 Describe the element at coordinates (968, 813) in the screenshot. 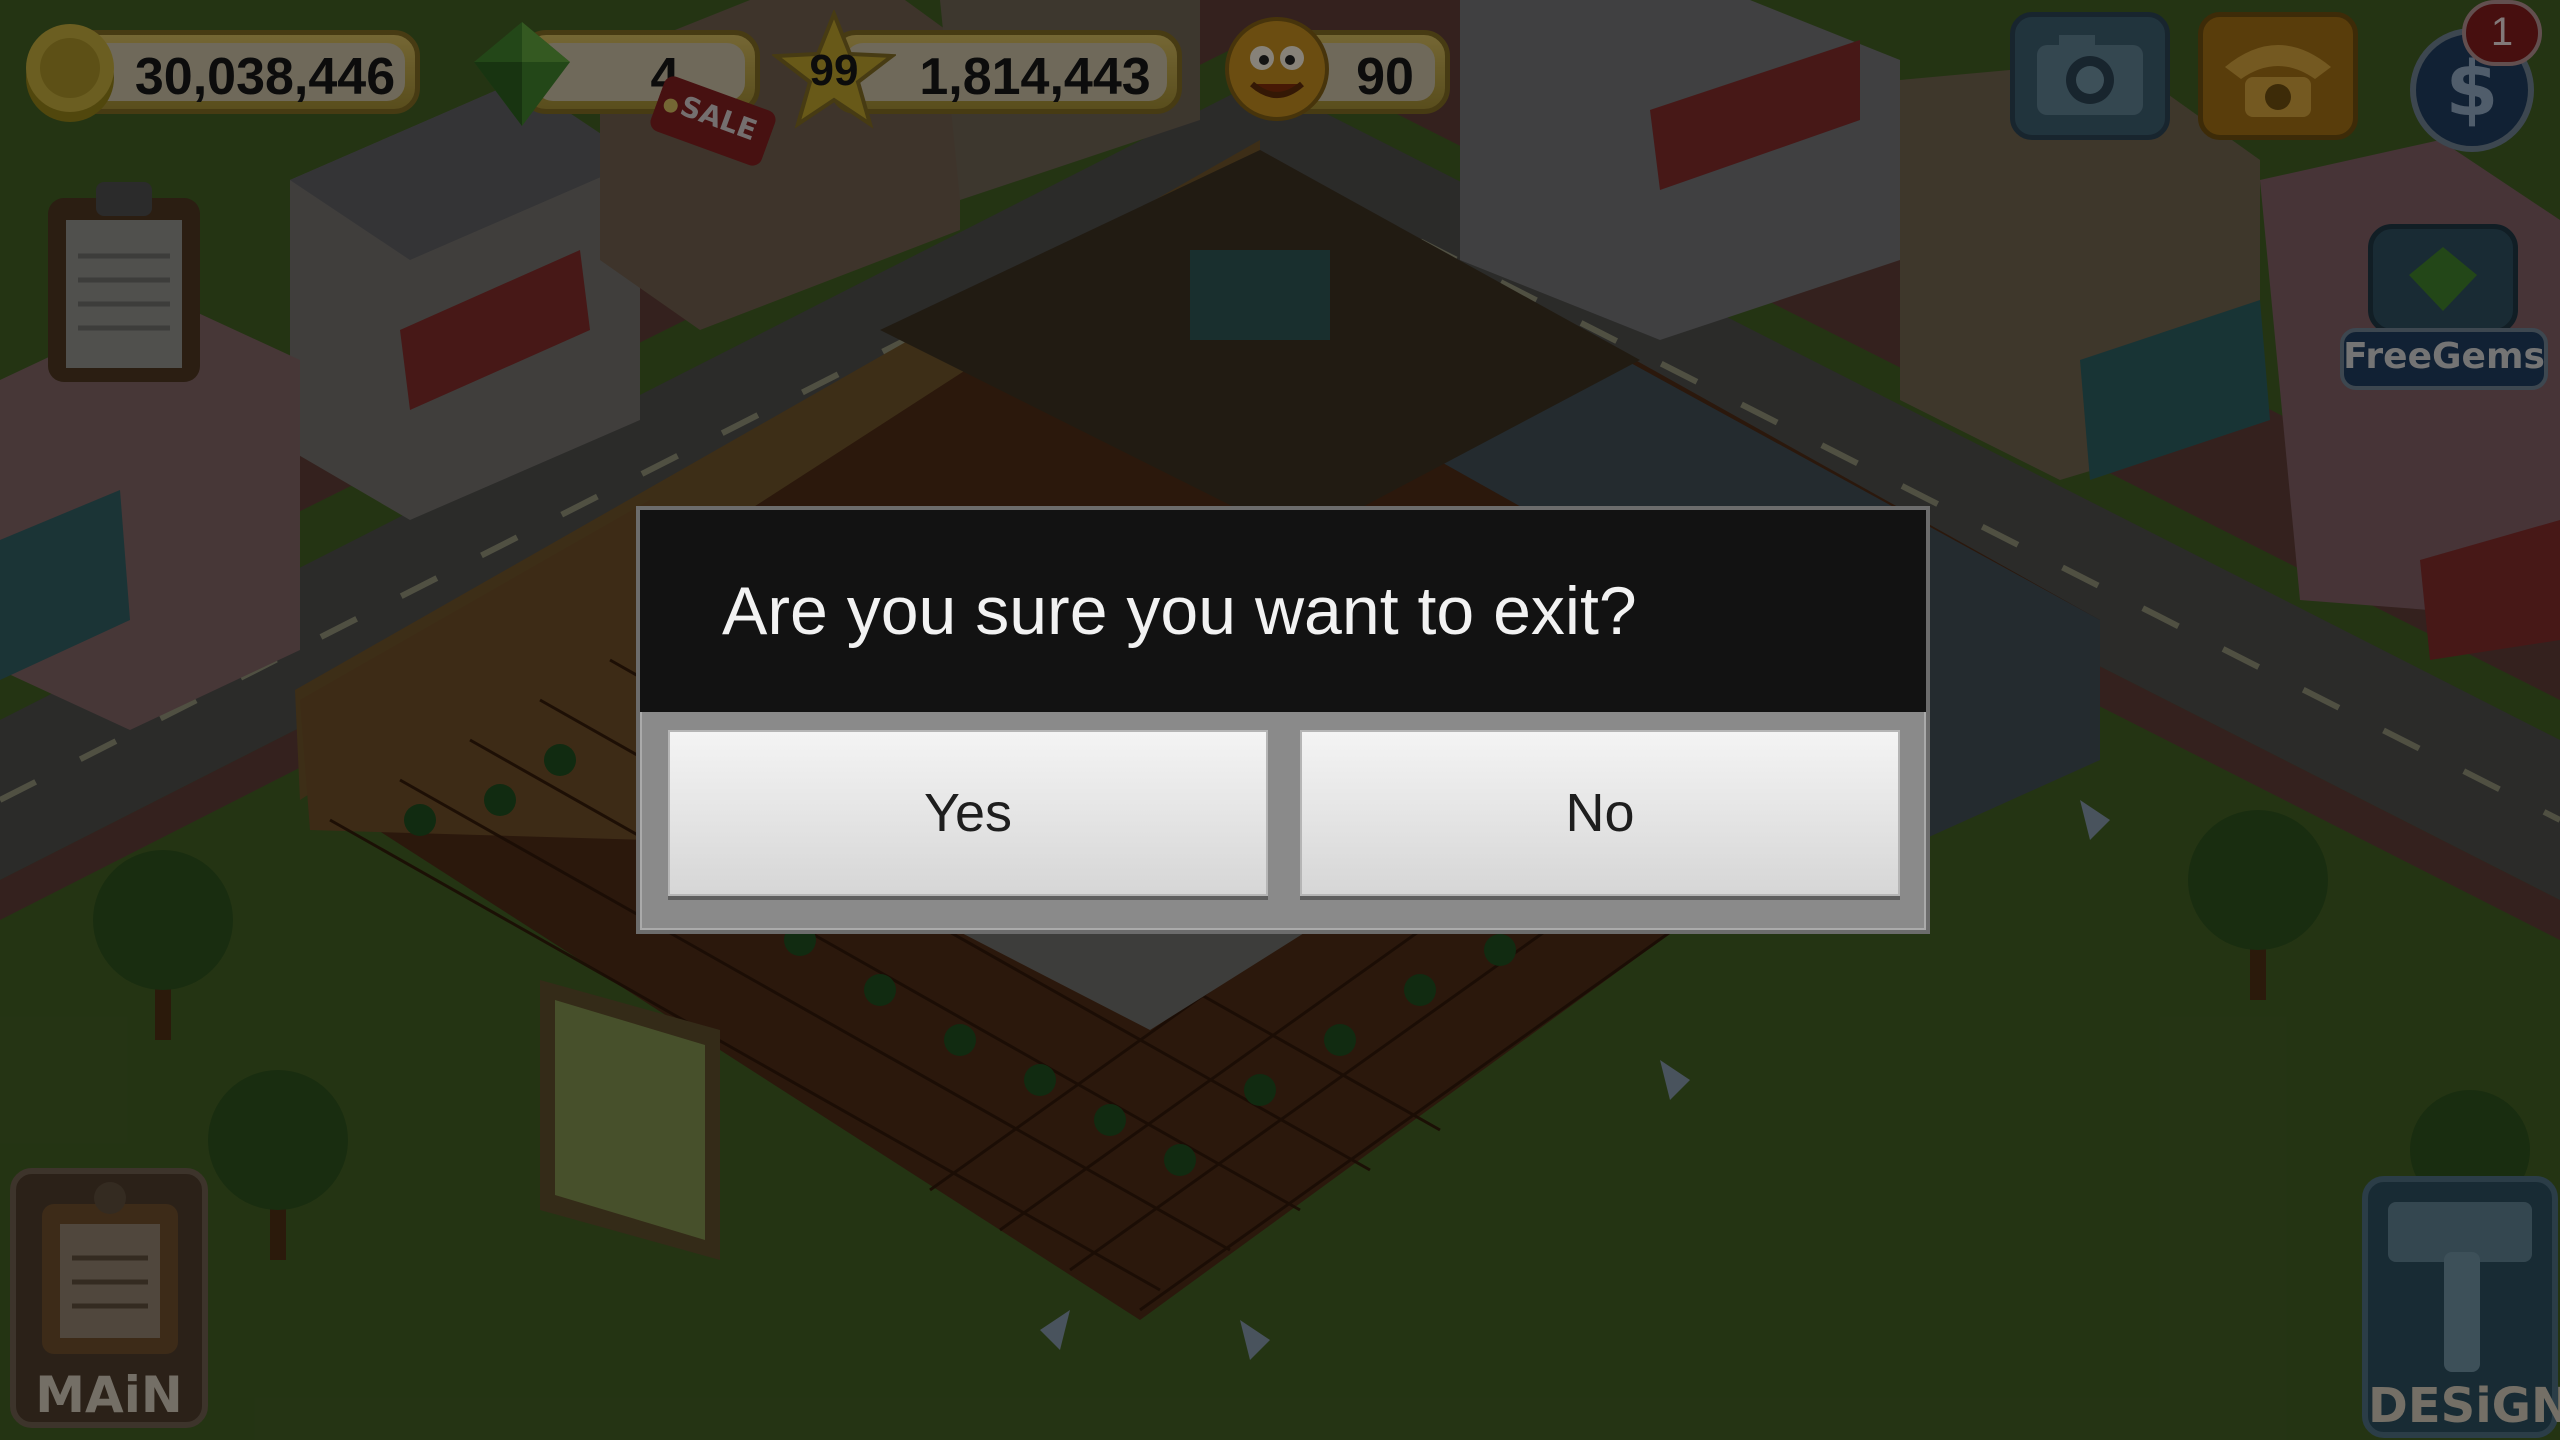

I see `yes-button: Yes` at that location.